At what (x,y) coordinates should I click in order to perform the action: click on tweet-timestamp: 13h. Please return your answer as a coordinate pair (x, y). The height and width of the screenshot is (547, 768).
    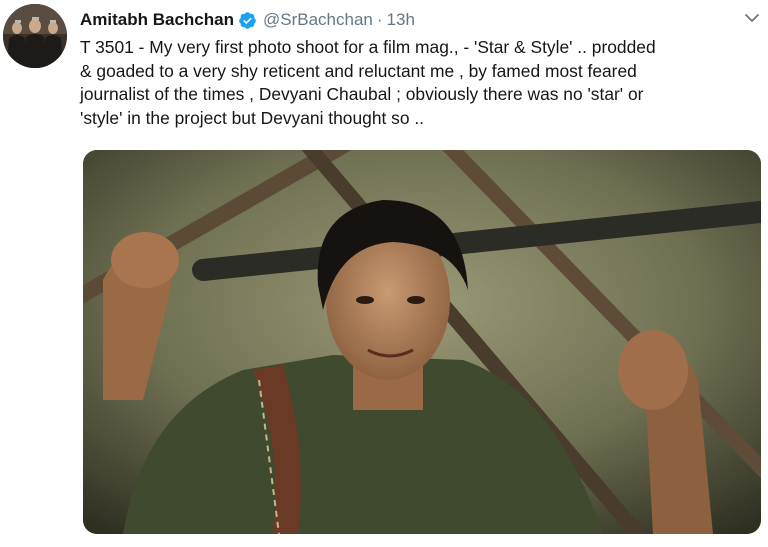
    Looking at the image, I should click on (401, 20).